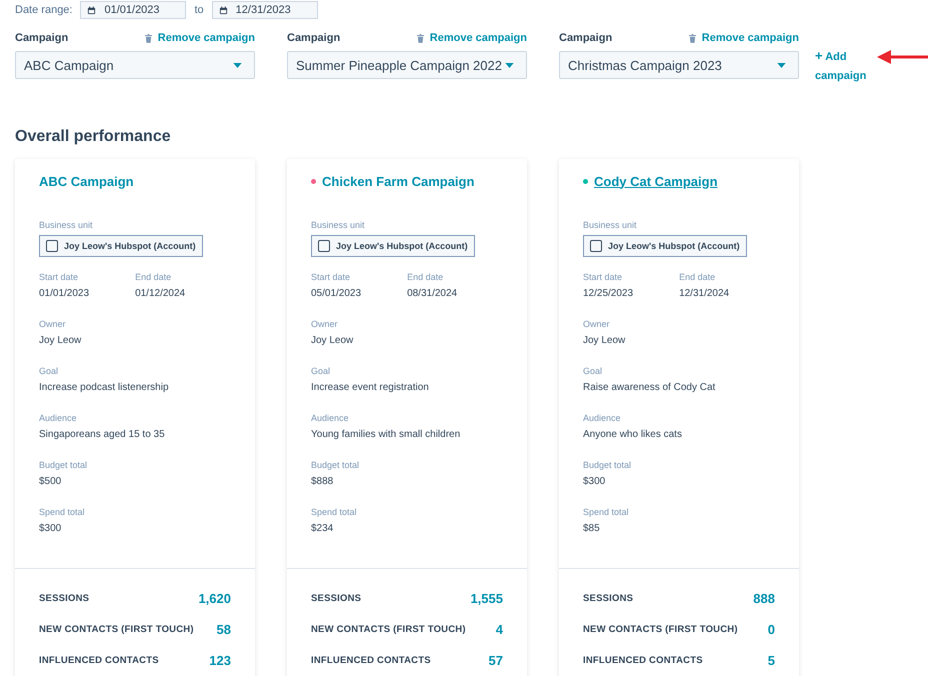  Describe the element at coordinates (93, 137) in the screenshot. I see `section-title: Overall performance` at that location.